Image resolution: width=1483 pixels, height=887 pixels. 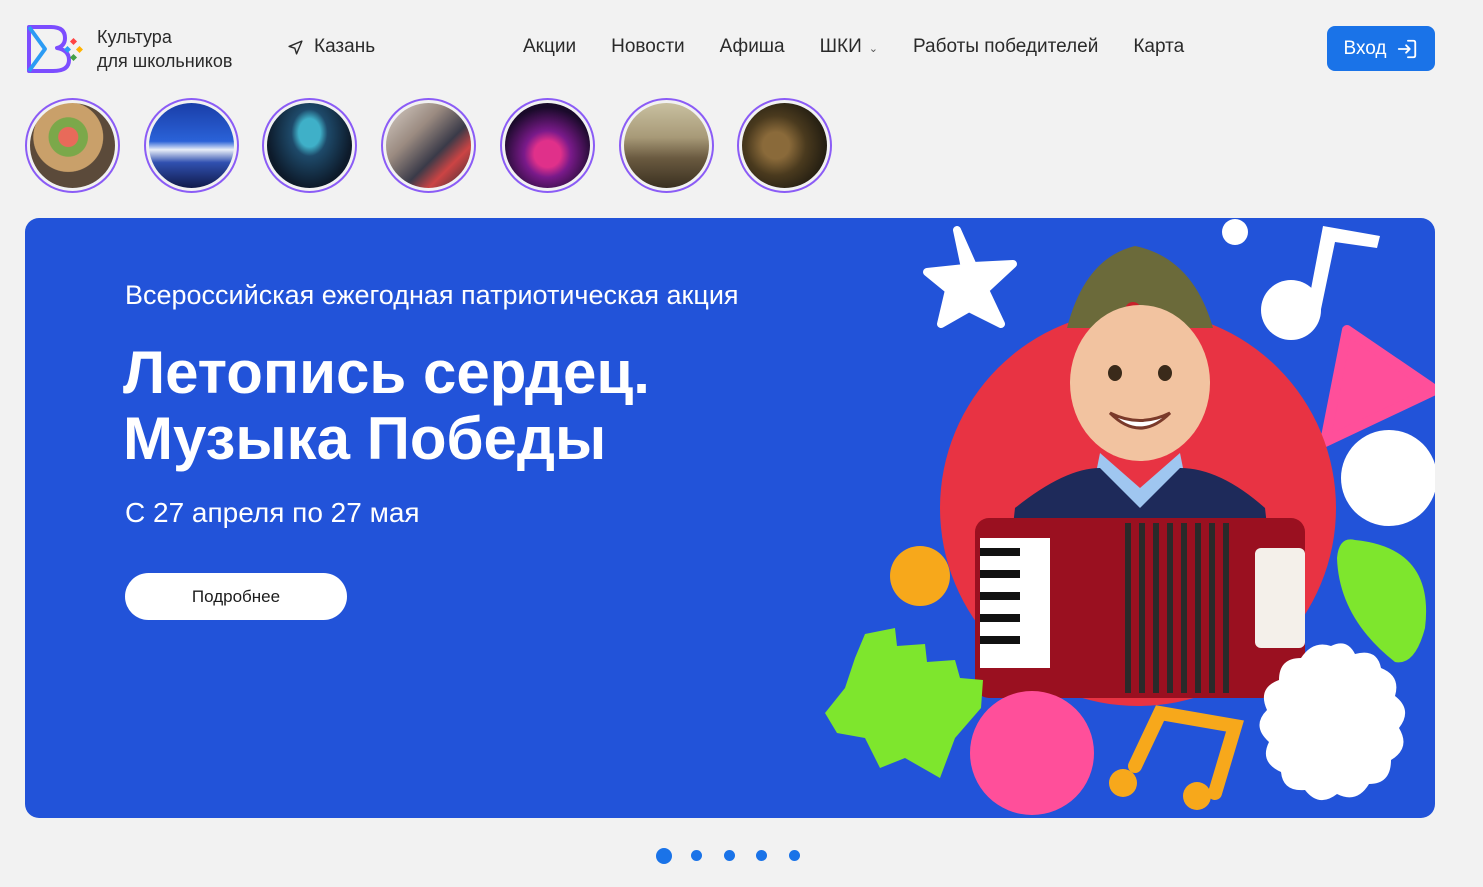 I want to click on story-people-talking, so click(x=428, y=145).